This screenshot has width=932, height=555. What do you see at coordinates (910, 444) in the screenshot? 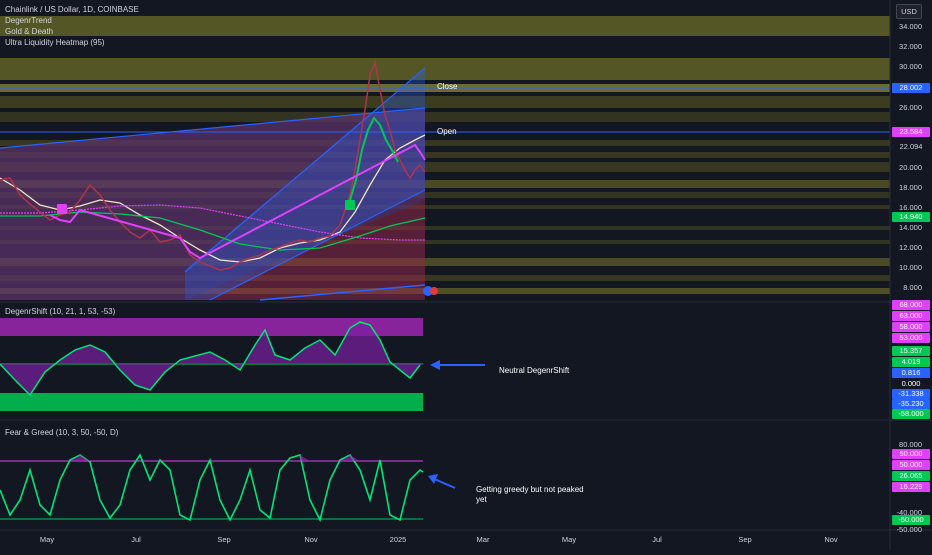
I see `fear-greed-tick: 80.000` at bounding box center [910, 444].